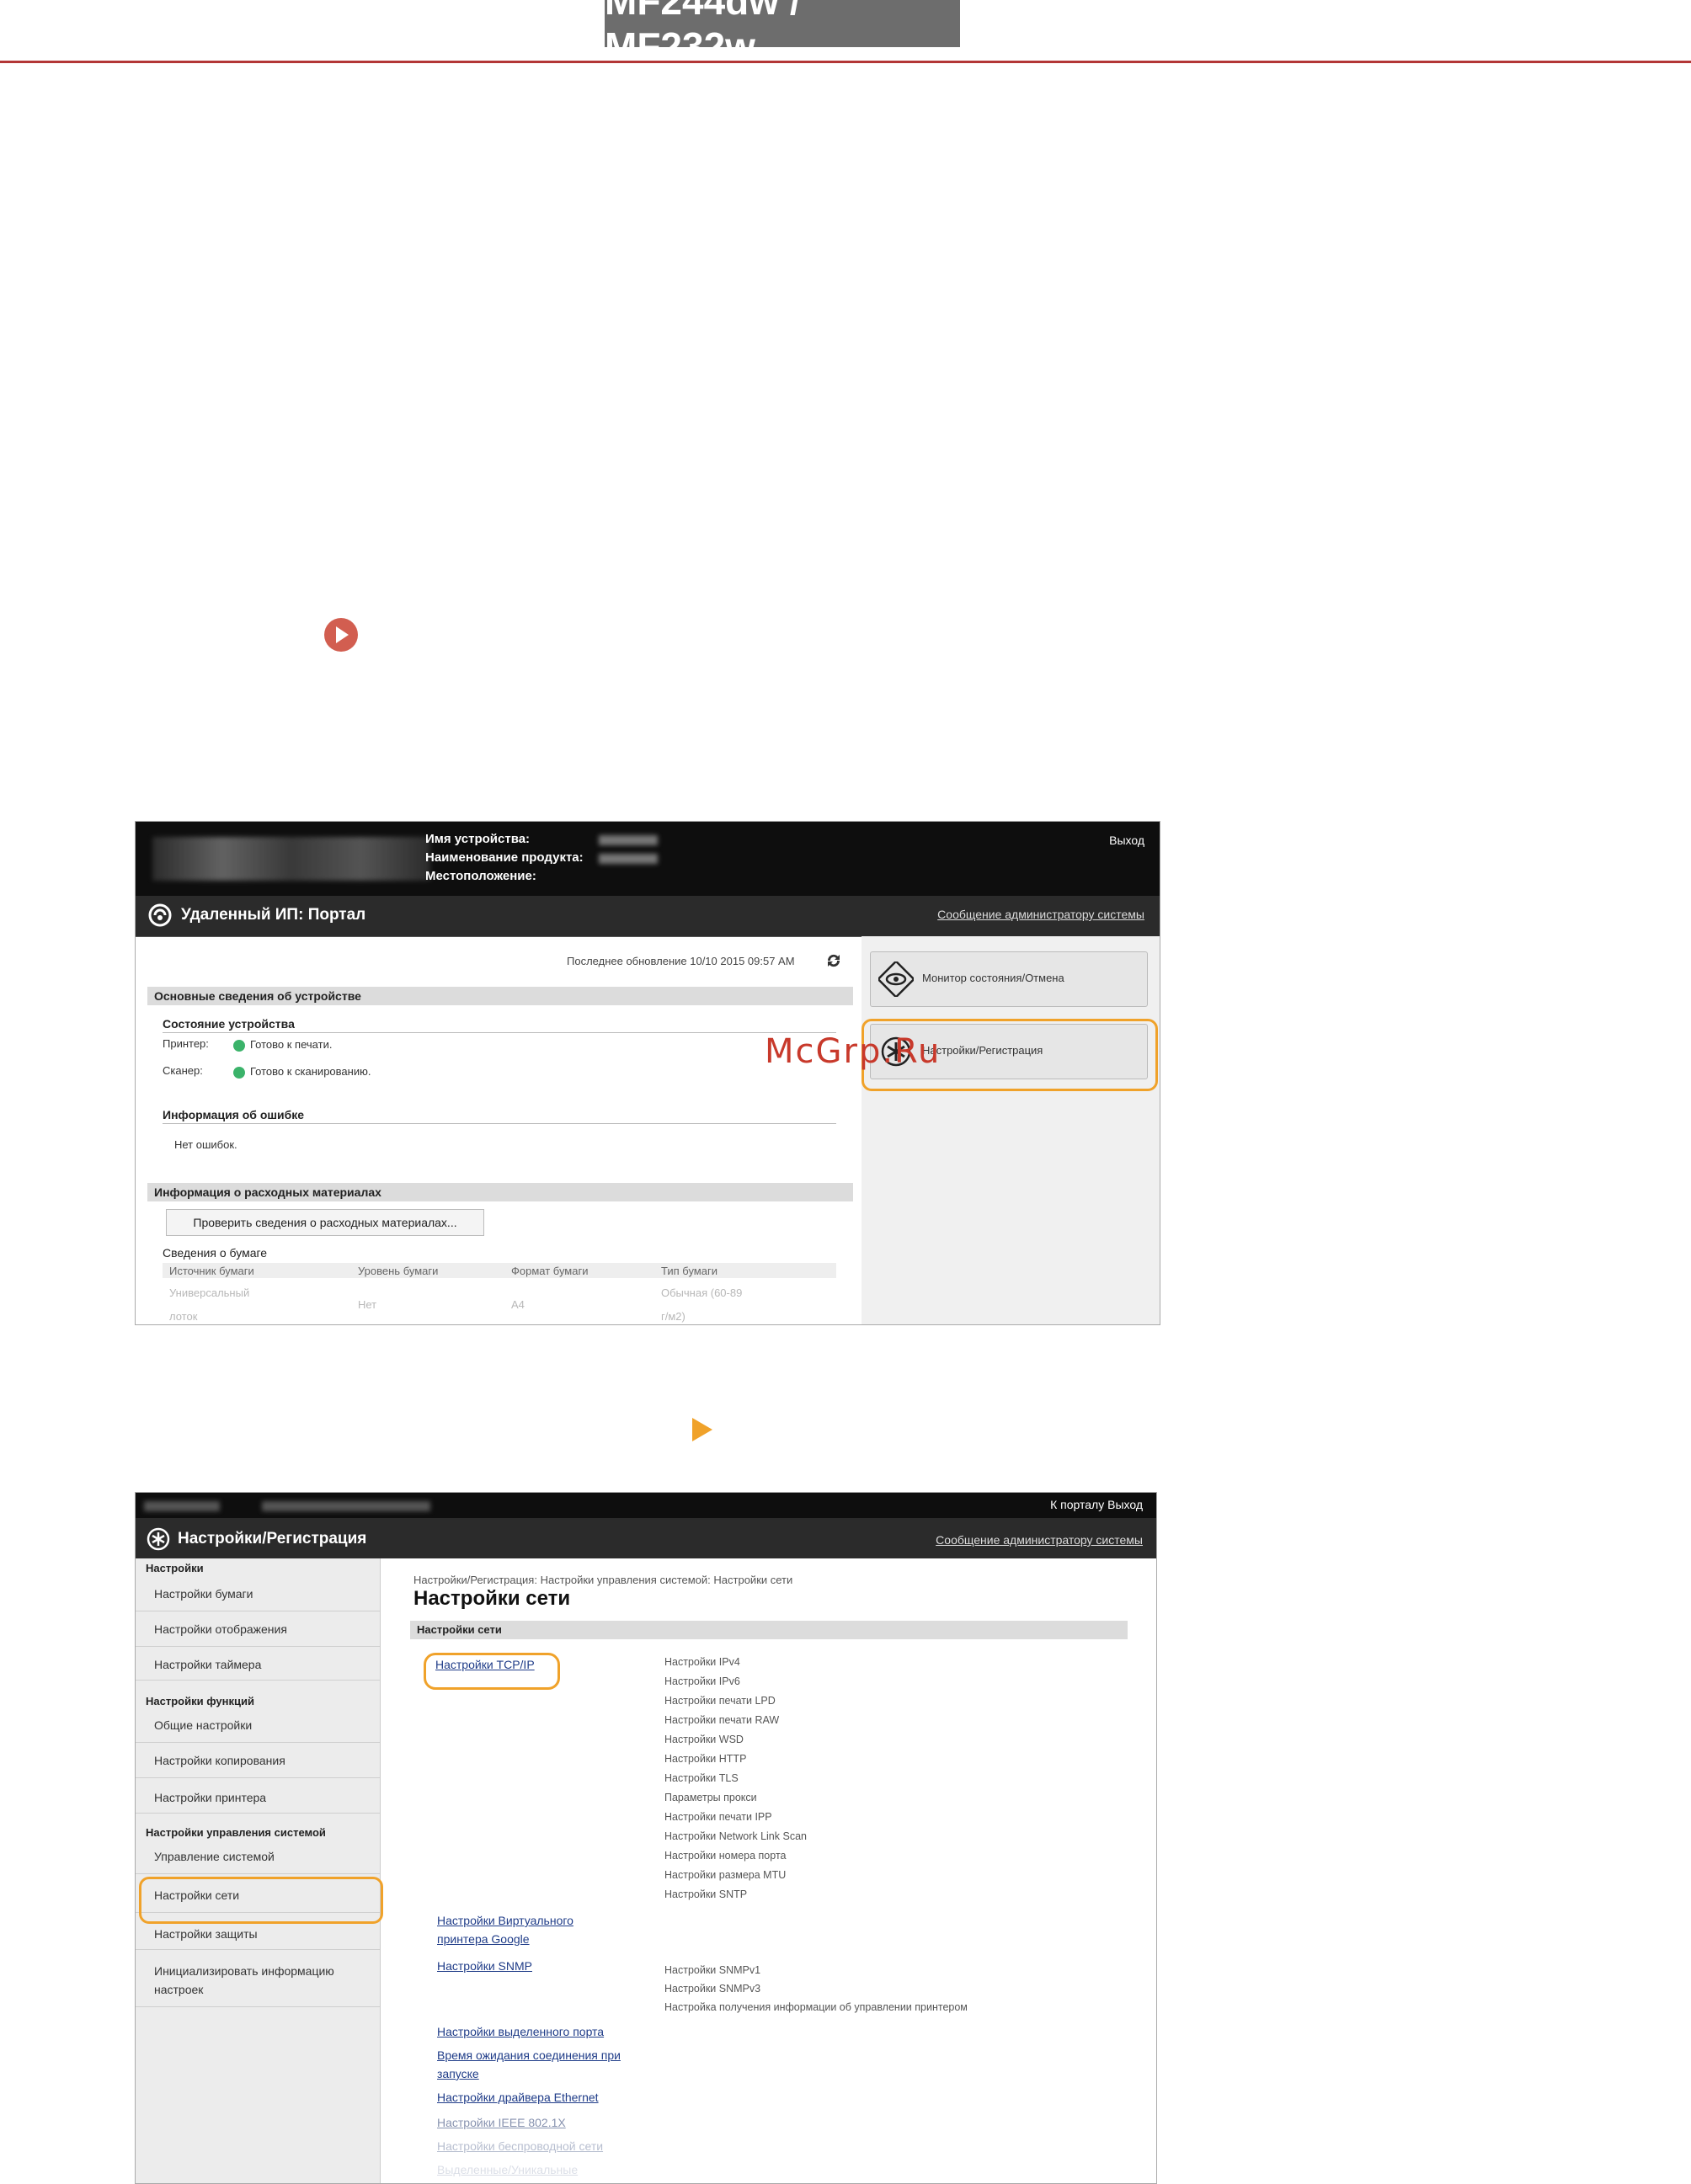  What do you see at coordinates (160, 915) in the screenshot?
I see `portal-icon` at bounding box center [160, 915].